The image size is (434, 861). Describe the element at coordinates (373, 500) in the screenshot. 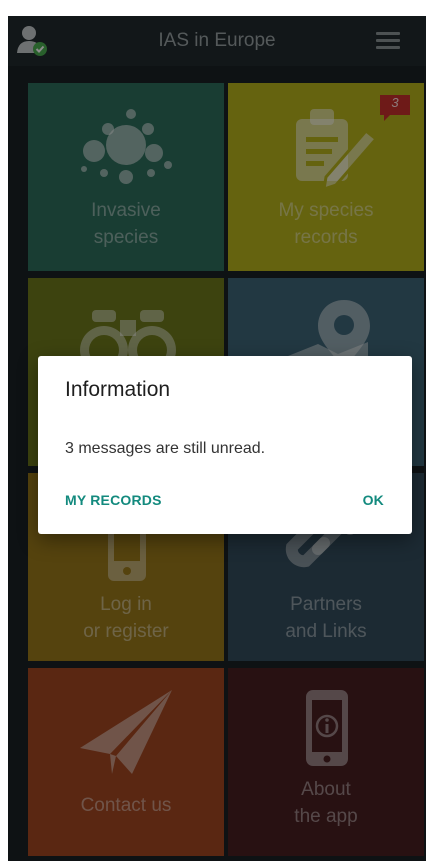

I see `ok-button: OK` at that location.